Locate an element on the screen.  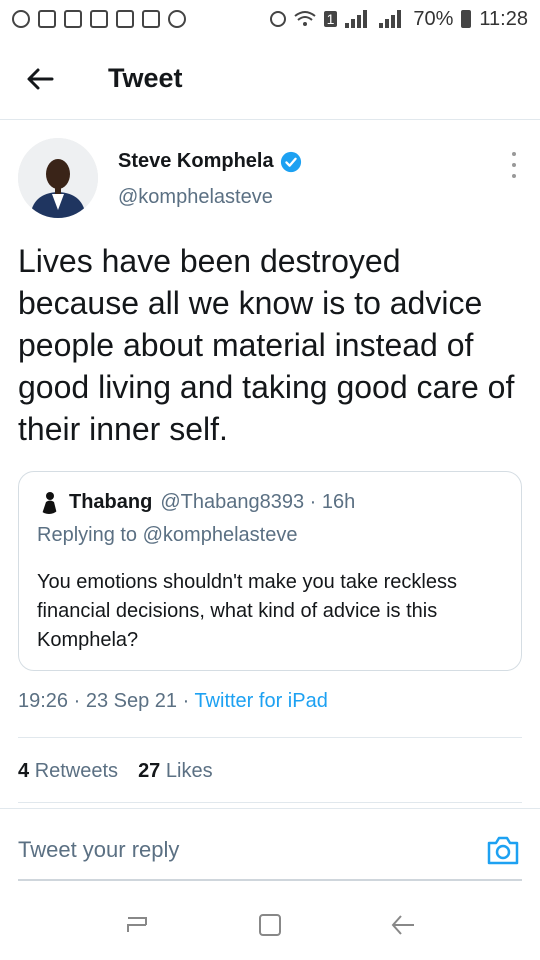
battery-icon is located at coordinates (466, 19).